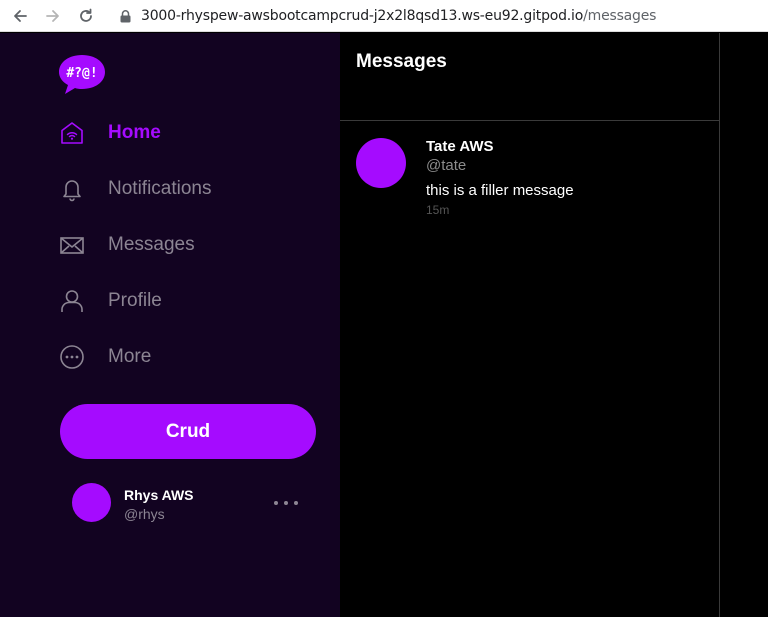  I want to click on messages-header: Messages, so click(529, 77).